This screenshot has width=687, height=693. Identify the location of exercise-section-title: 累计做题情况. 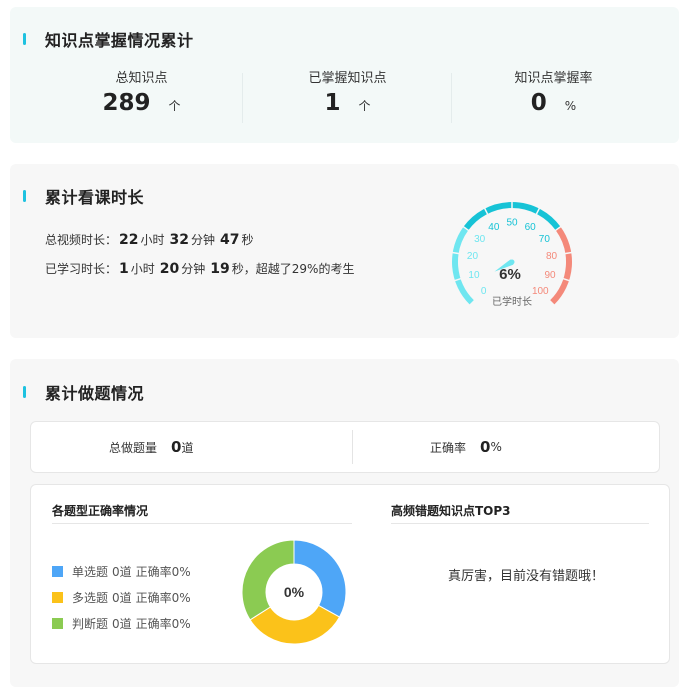
(83, 392).